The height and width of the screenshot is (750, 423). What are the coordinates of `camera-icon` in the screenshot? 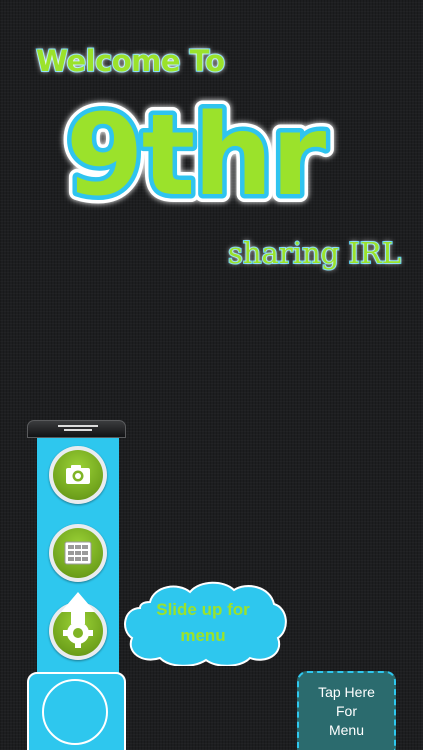 It's located at (78, 474).